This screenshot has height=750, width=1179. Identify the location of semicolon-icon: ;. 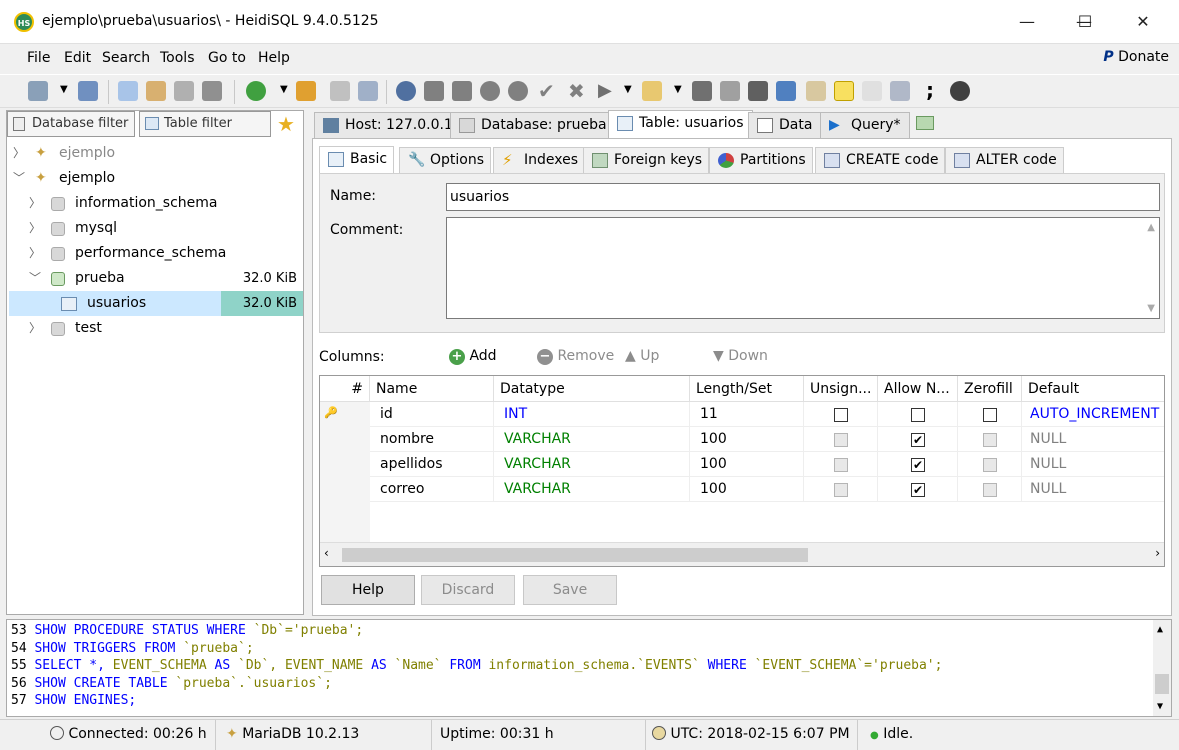
(930, 90).